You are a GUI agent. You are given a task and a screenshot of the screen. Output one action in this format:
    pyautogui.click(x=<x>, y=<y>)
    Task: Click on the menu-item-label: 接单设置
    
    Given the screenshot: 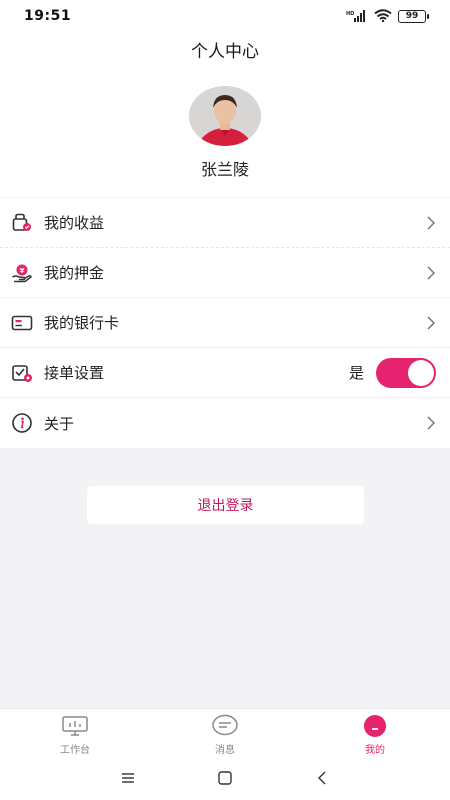 What is the action you would take?
    pyautogui.click(x=74, y=373)
    